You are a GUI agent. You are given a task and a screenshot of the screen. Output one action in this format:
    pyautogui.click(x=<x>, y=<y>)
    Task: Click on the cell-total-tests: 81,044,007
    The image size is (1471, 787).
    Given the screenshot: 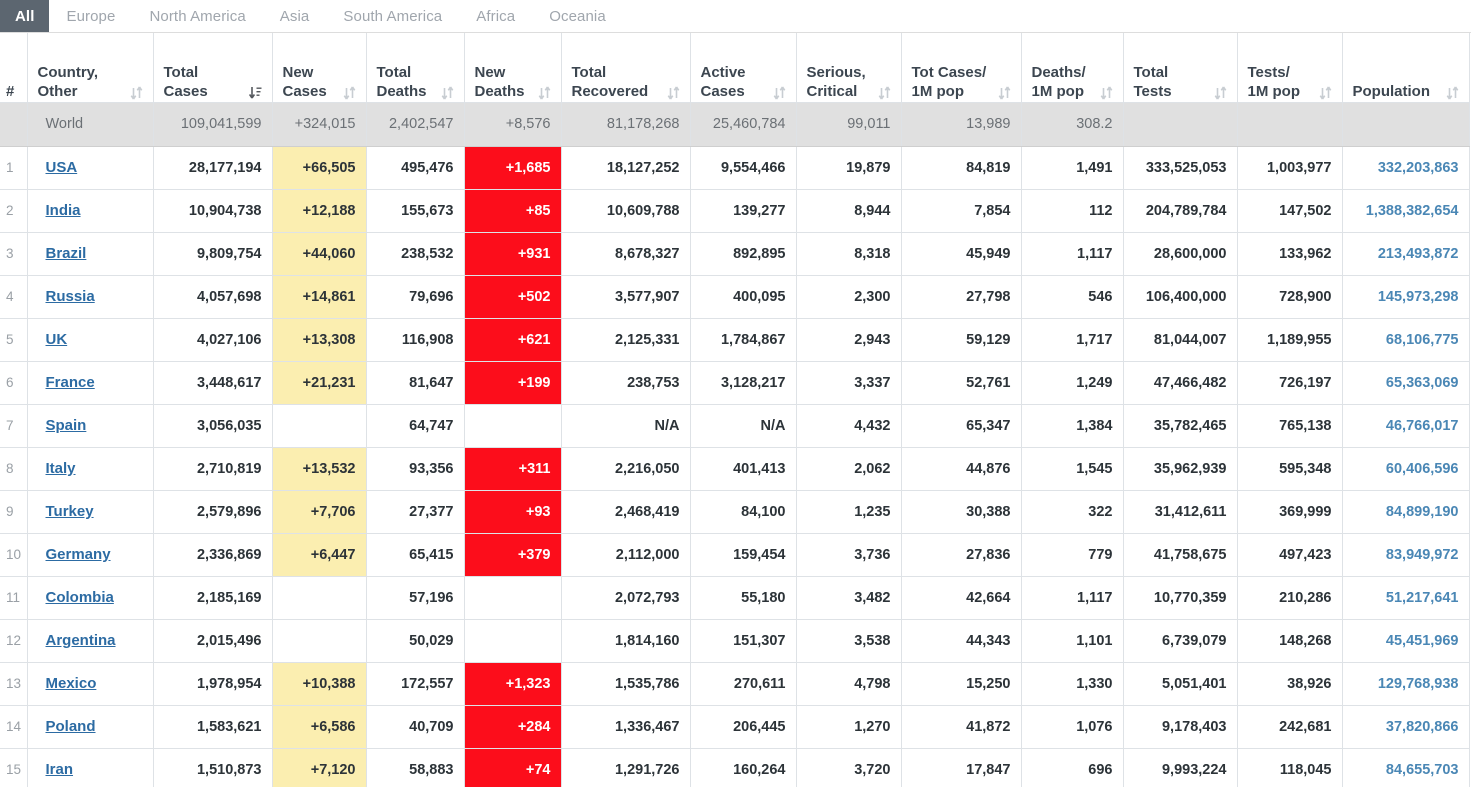 What is the action you would take?
    pyautogui.click(x=1180, y=340)
    